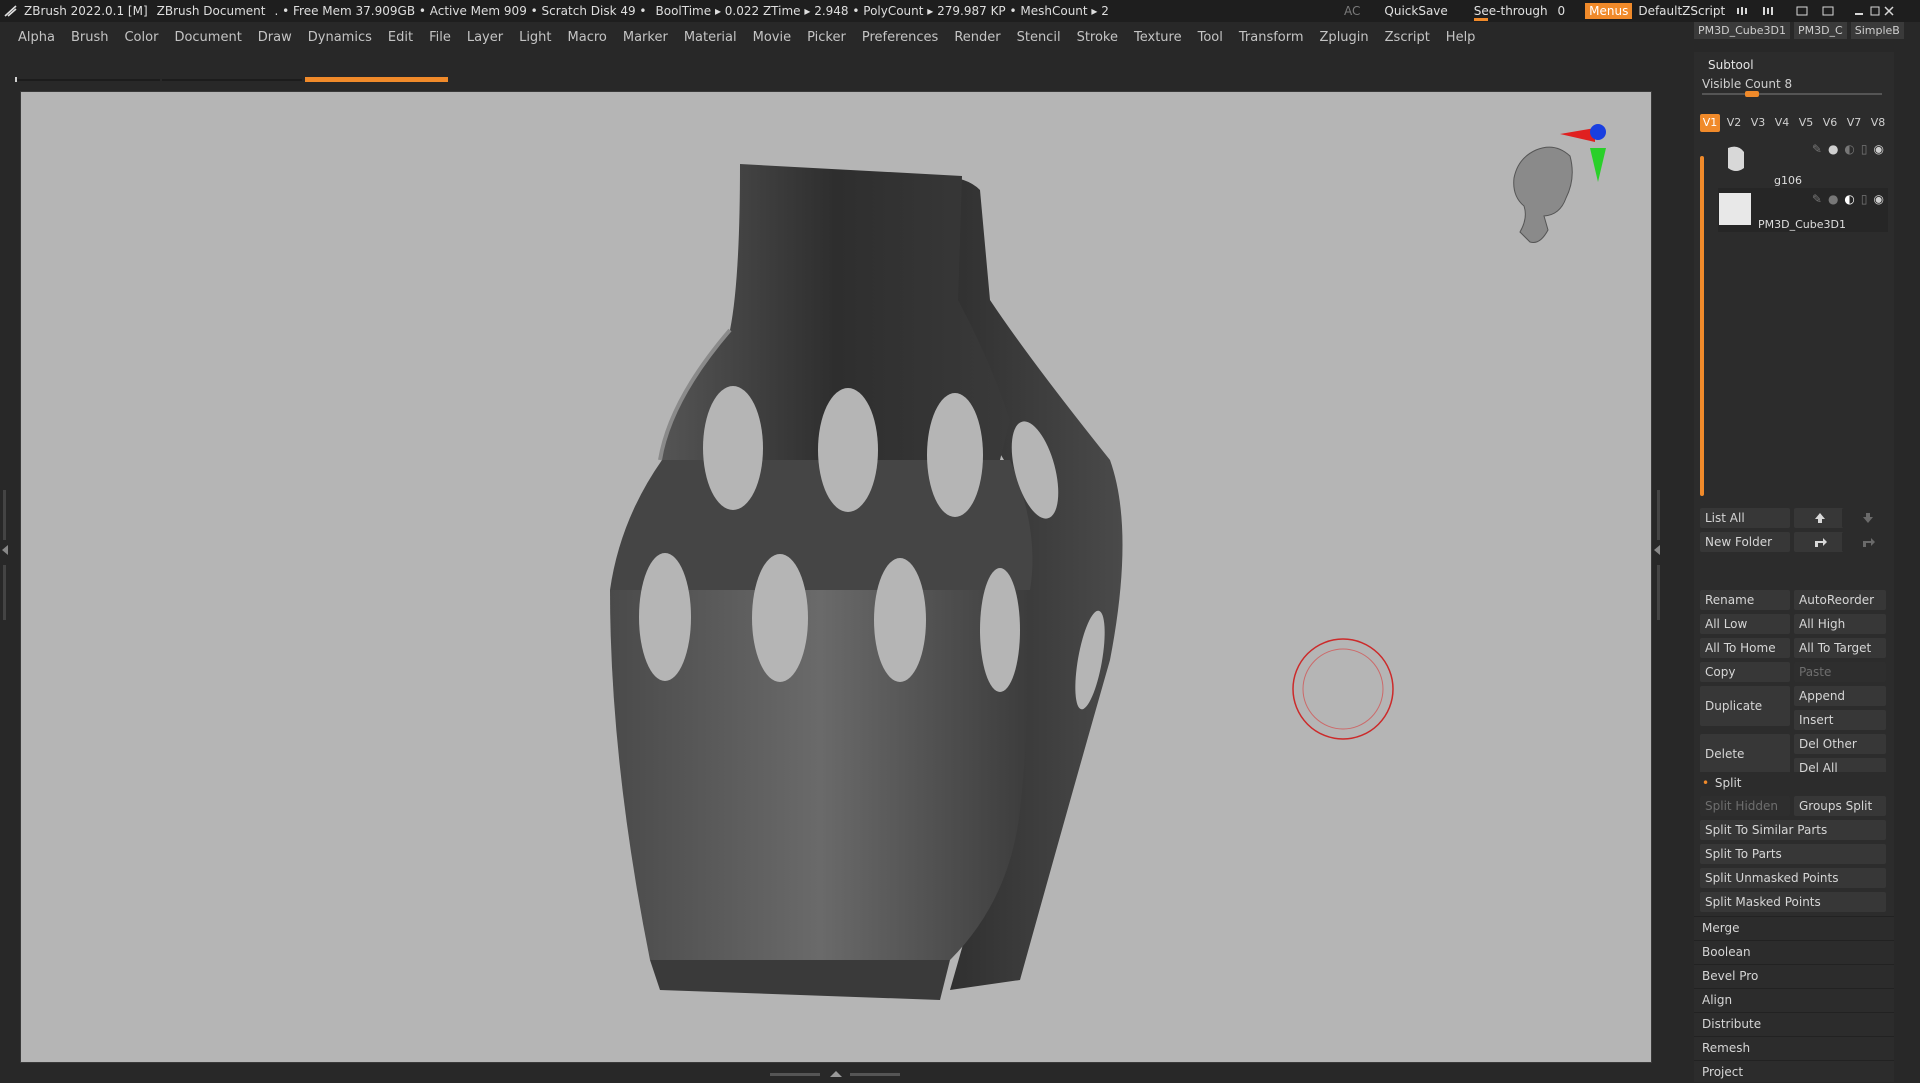  Describe the element at coordinates (1745, 648) in the screenshot. I see `all-to-home-button: All To Home` at that location.